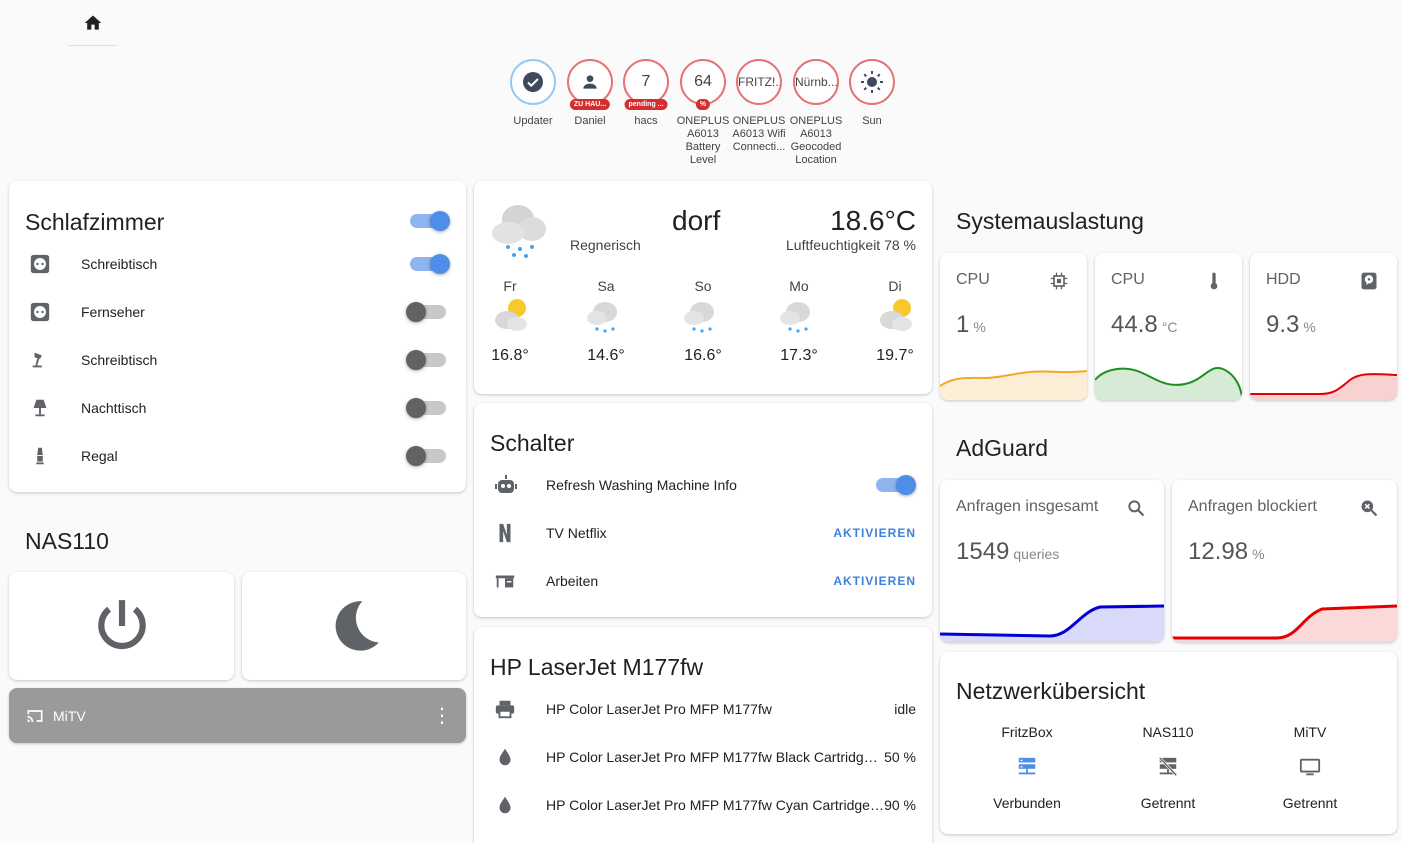 The image size is (1401, 843). I want to click on netflix-icon, so click(505, 533).